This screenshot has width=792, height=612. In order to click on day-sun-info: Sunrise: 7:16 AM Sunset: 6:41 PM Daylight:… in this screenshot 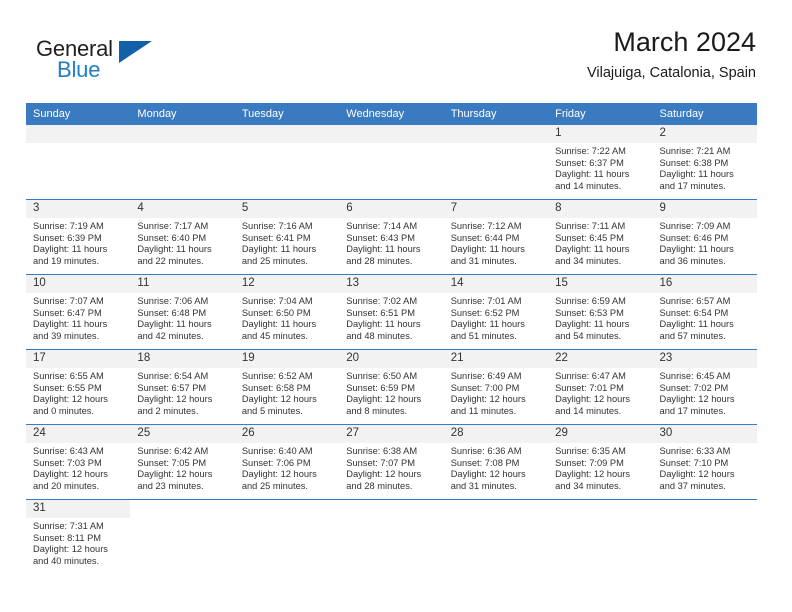, I will do `click(287, 242)`.